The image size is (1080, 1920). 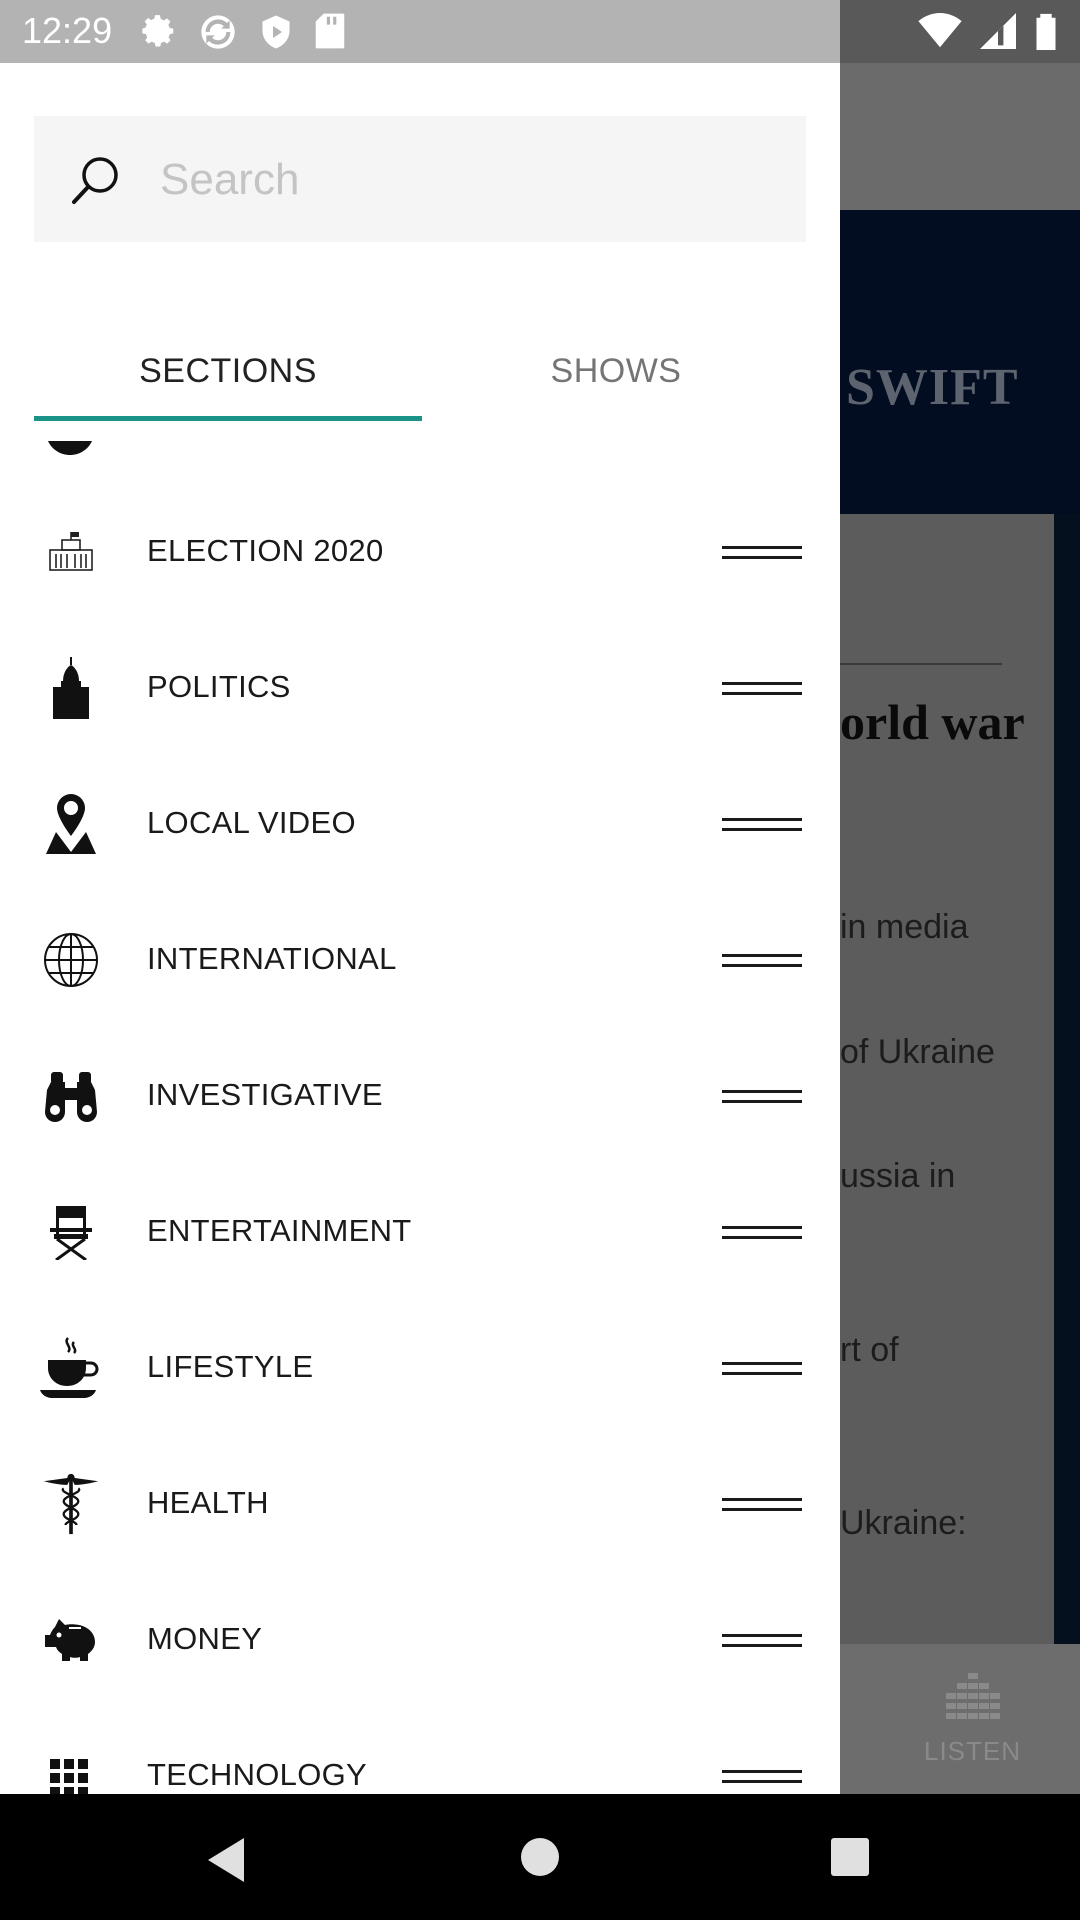 What do you see at coordinates (70, 1640) in the screenshot?
I see `piggy-bank-icon` at bounding box center [70, 1640].